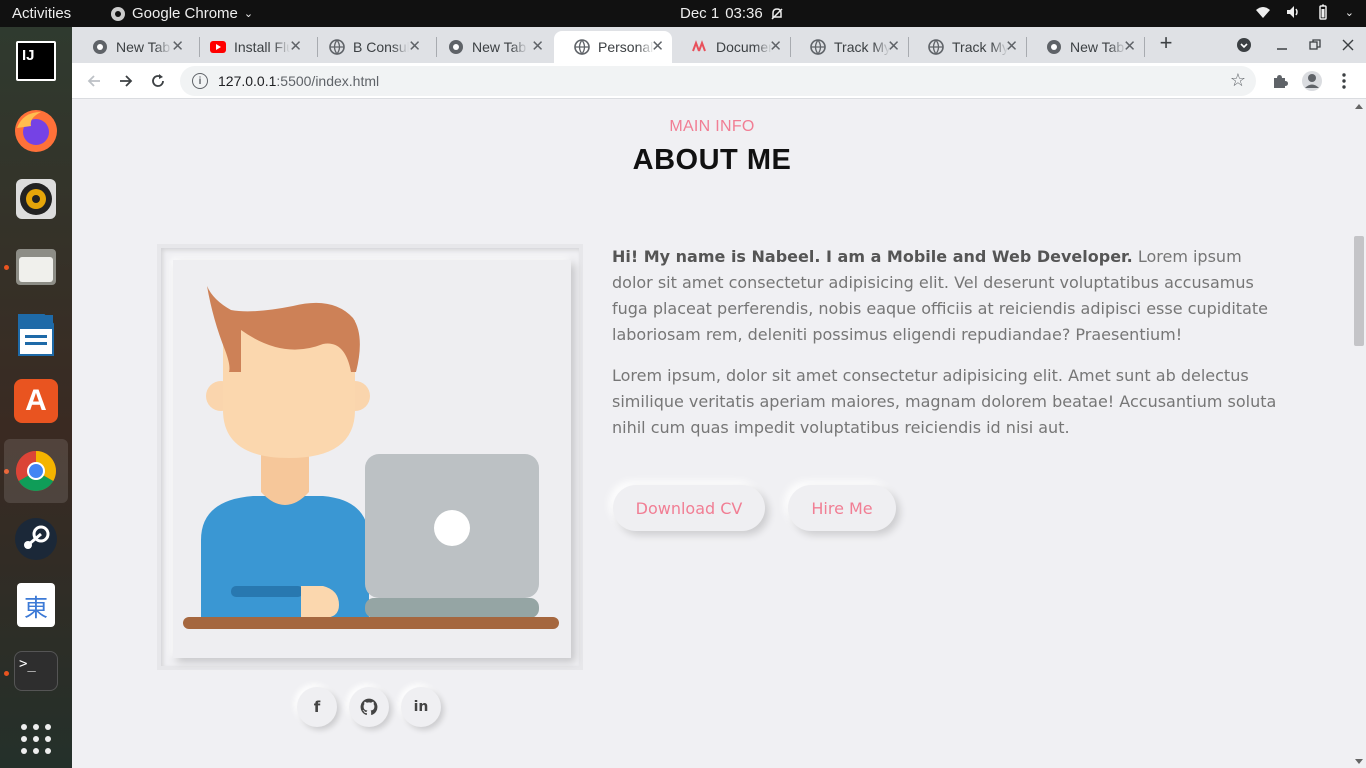 The height and width of the screenshot is (768, 1366). Describe the element at coordinates (200, 81) in the screenshot. I see `site-info-icon: i` at that location.